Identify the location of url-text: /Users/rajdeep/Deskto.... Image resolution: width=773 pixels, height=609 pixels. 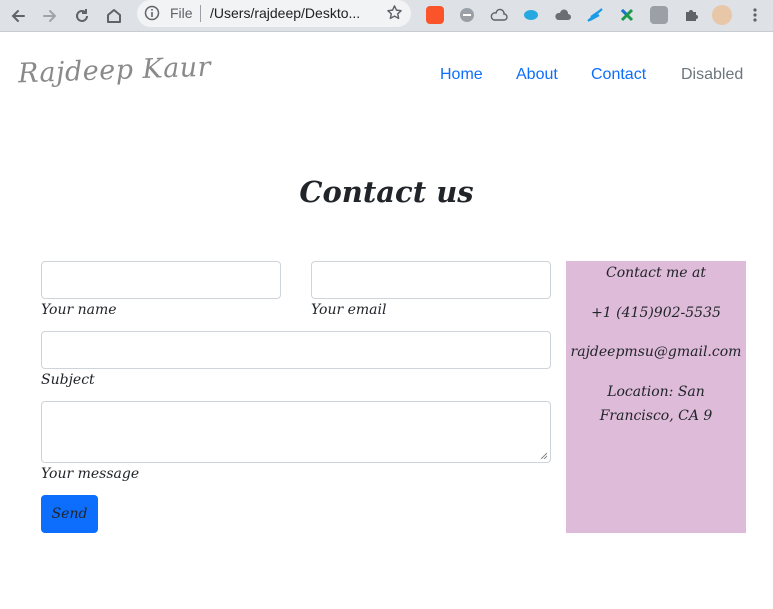
(285, 13).